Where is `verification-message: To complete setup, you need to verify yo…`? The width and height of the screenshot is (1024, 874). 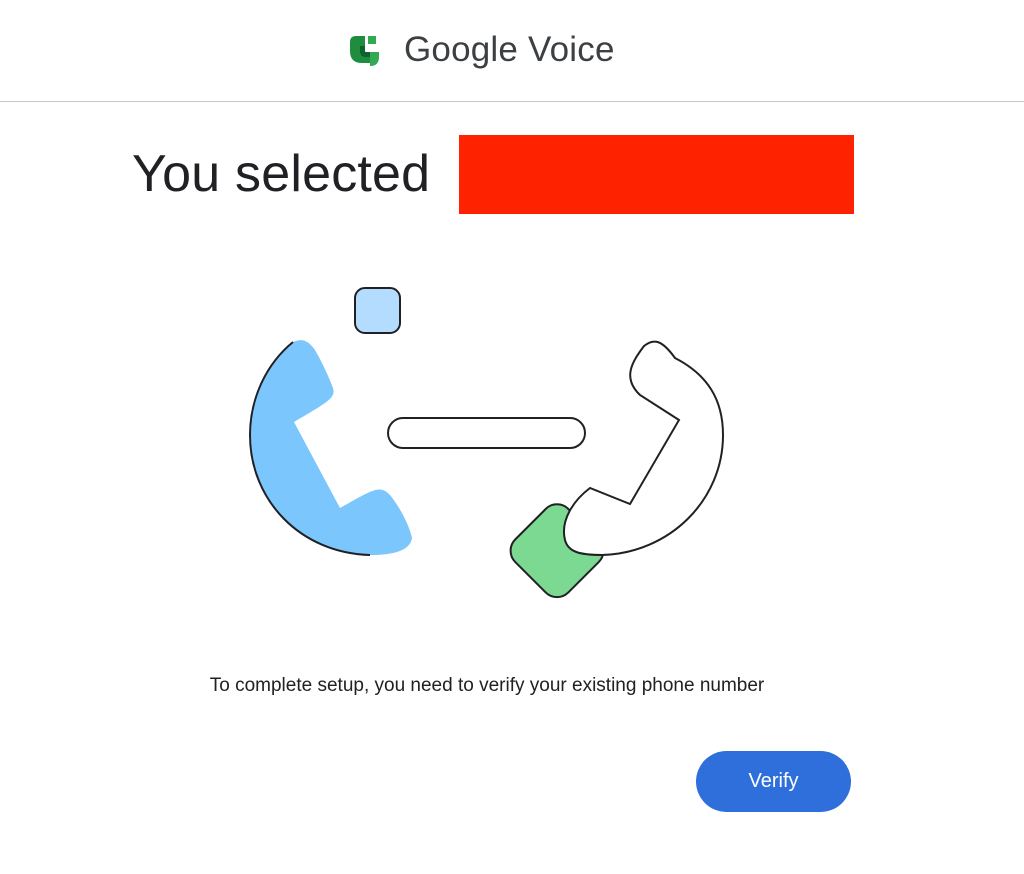
verification-message: To complete setup, you need to verify yo… is located at coordinates (487, 685).